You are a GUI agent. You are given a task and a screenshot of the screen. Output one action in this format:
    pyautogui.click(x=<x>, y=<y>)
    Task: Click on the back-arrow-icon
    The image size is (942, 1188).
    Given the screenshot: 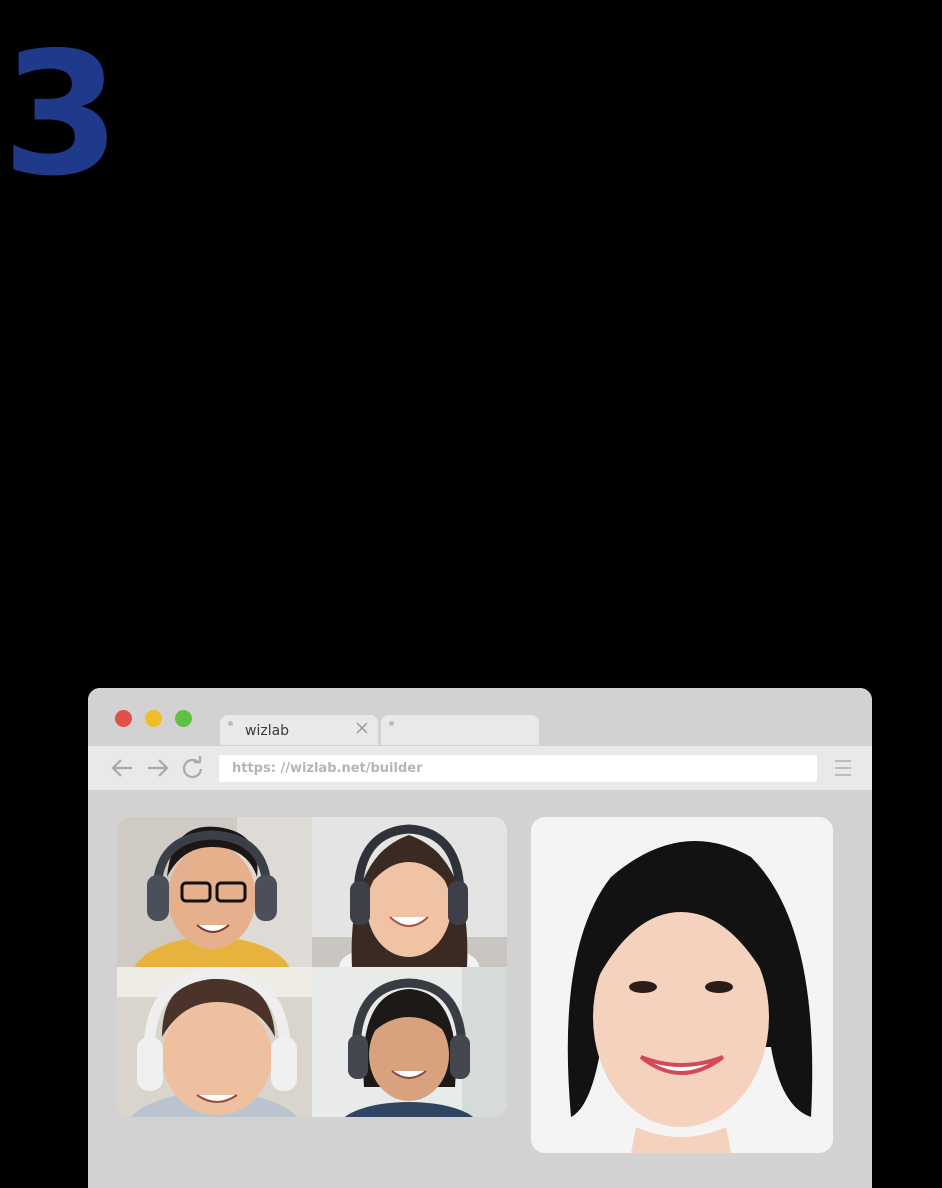 What is the action you would take?
    pyautogui.click(x=123, y=768)
    